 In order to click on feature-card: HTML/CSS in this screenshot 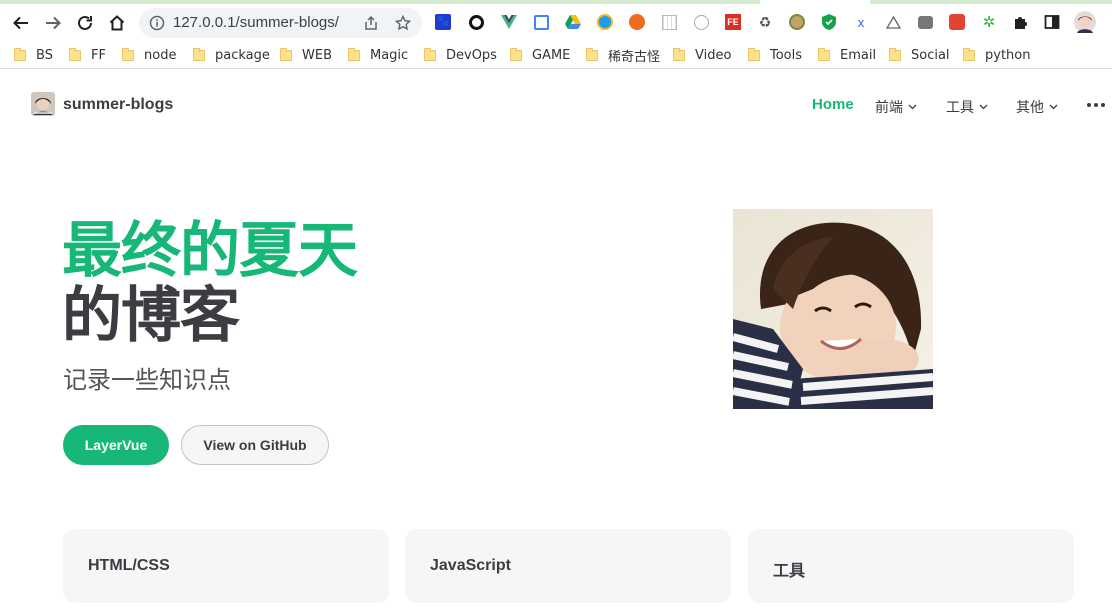, I will do `click(226, 566)`.